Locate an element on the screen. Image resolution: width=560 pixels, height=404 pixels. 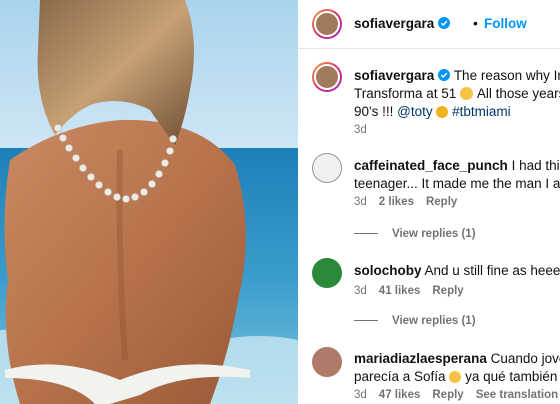
post-header: sofiavergara • Follow is located at coordinates (429, 24).